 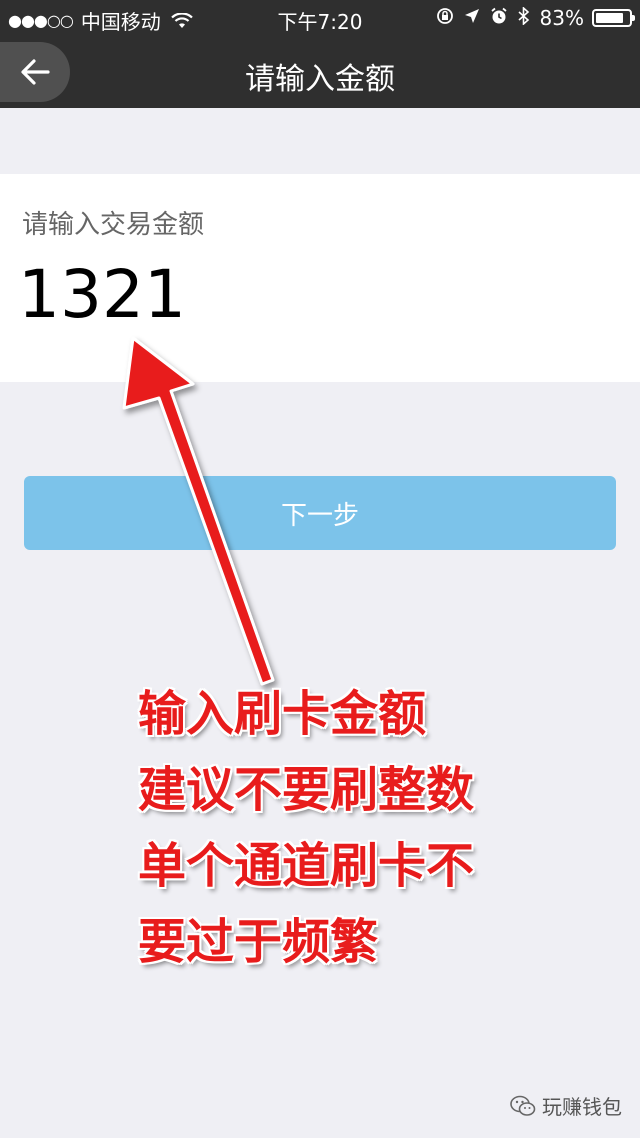 I want to click on next-step-label: 下一步, so click(x=319, y=515).